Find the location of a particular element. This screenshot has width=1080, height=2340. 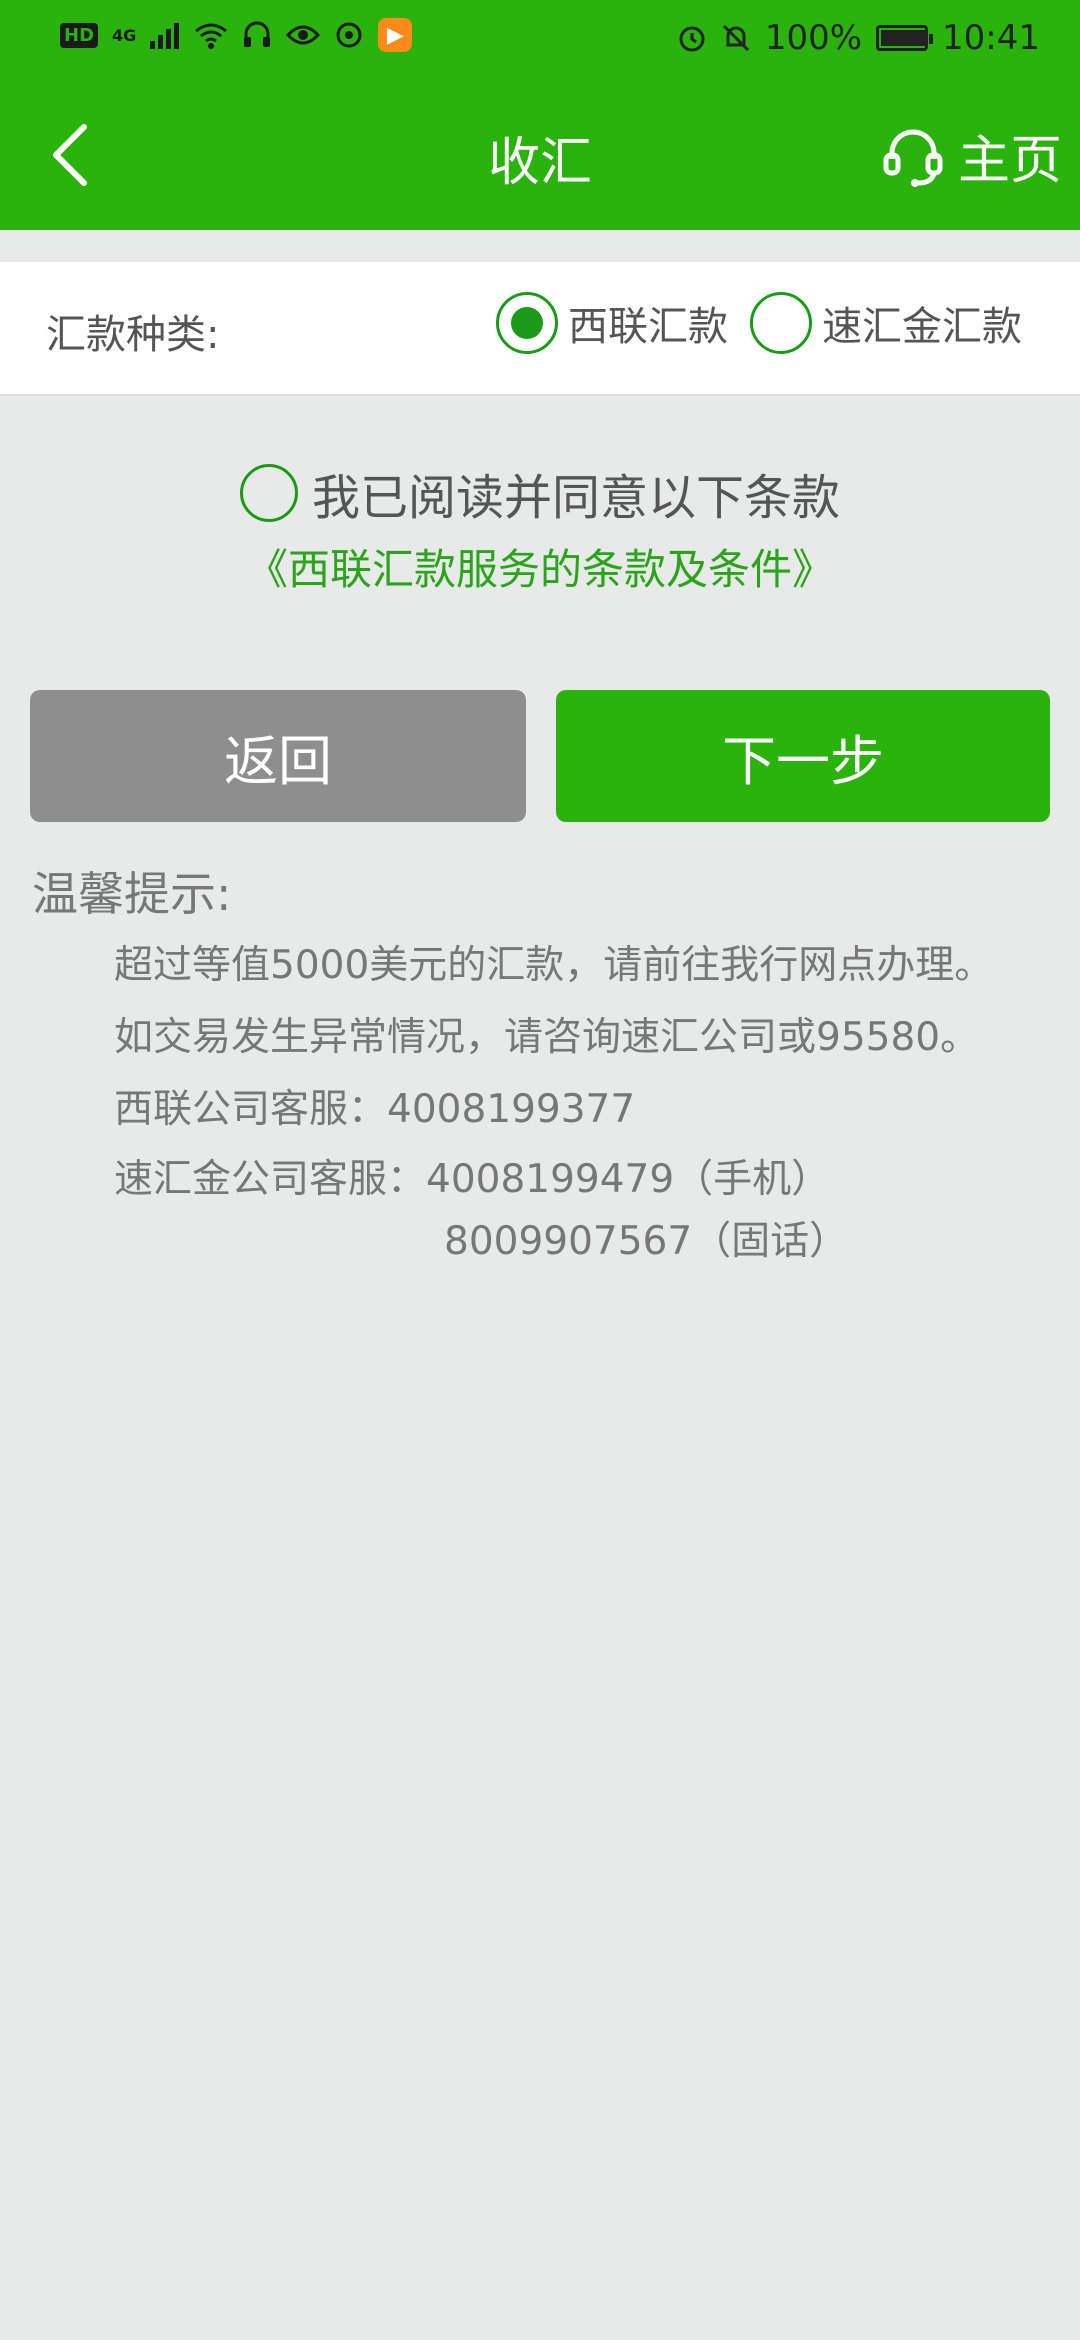

agreement-checkbox-row: 我已阅读并同意以下条款 is located at coordinates (540, 493).